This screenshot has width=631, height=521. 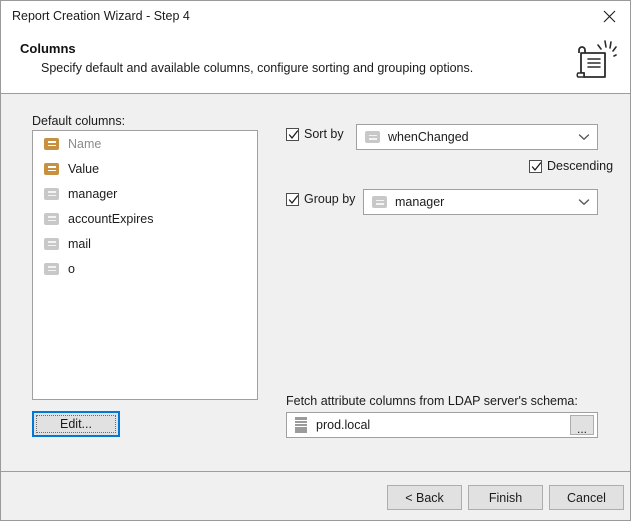 What do you see at coordinates (315, 495) in the screenshot?
I see `dialog-footer: < Back Finish Cancel` at bounding box center [315, 495].